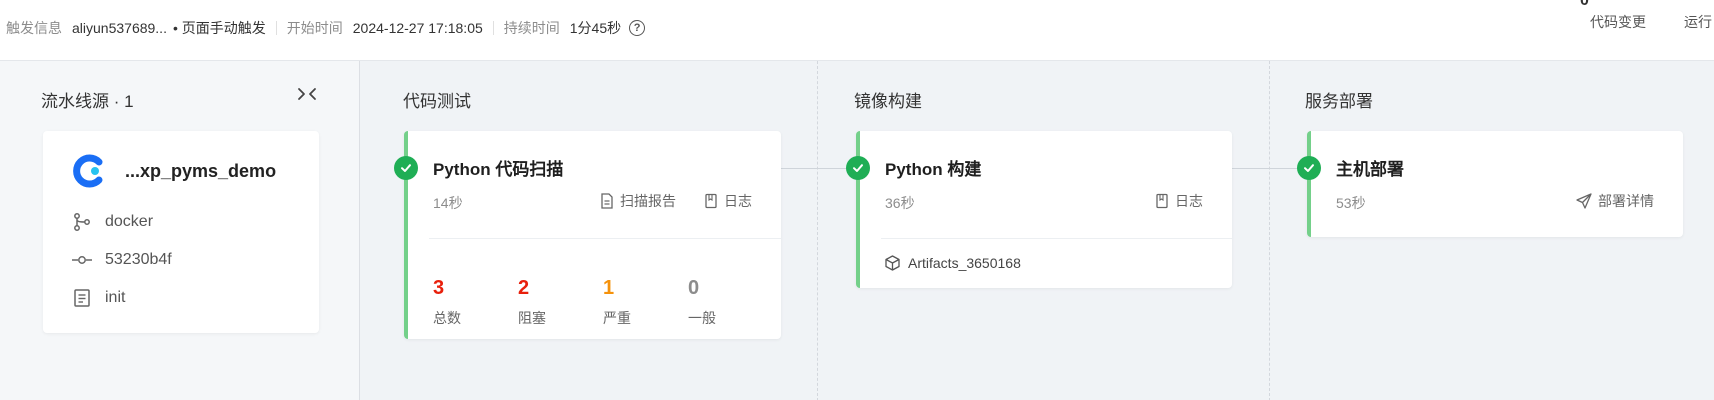 This screenshot has height=400, width=1714. What do you see at coordinates (900, 203) in the screenshot?
I see `job-duration: 36秒` at bounding box center [900, 203].